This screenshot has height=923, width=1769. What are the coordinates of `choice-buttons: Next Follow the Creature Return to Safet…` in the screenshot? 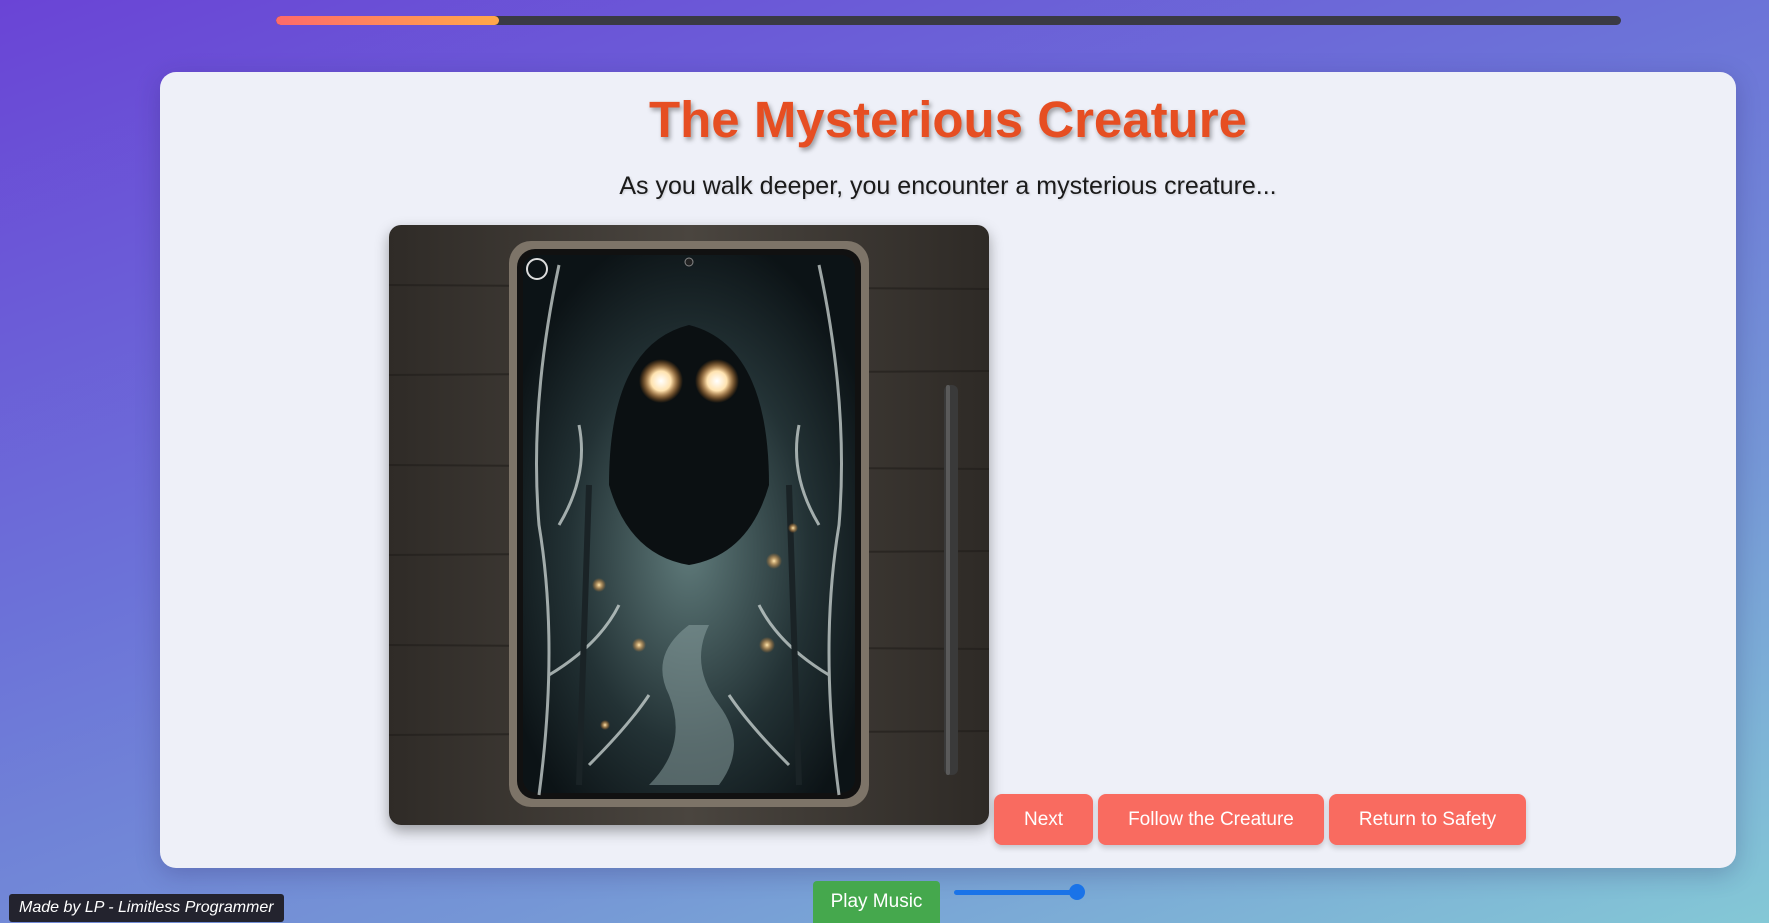 It's located at (1260, 819).